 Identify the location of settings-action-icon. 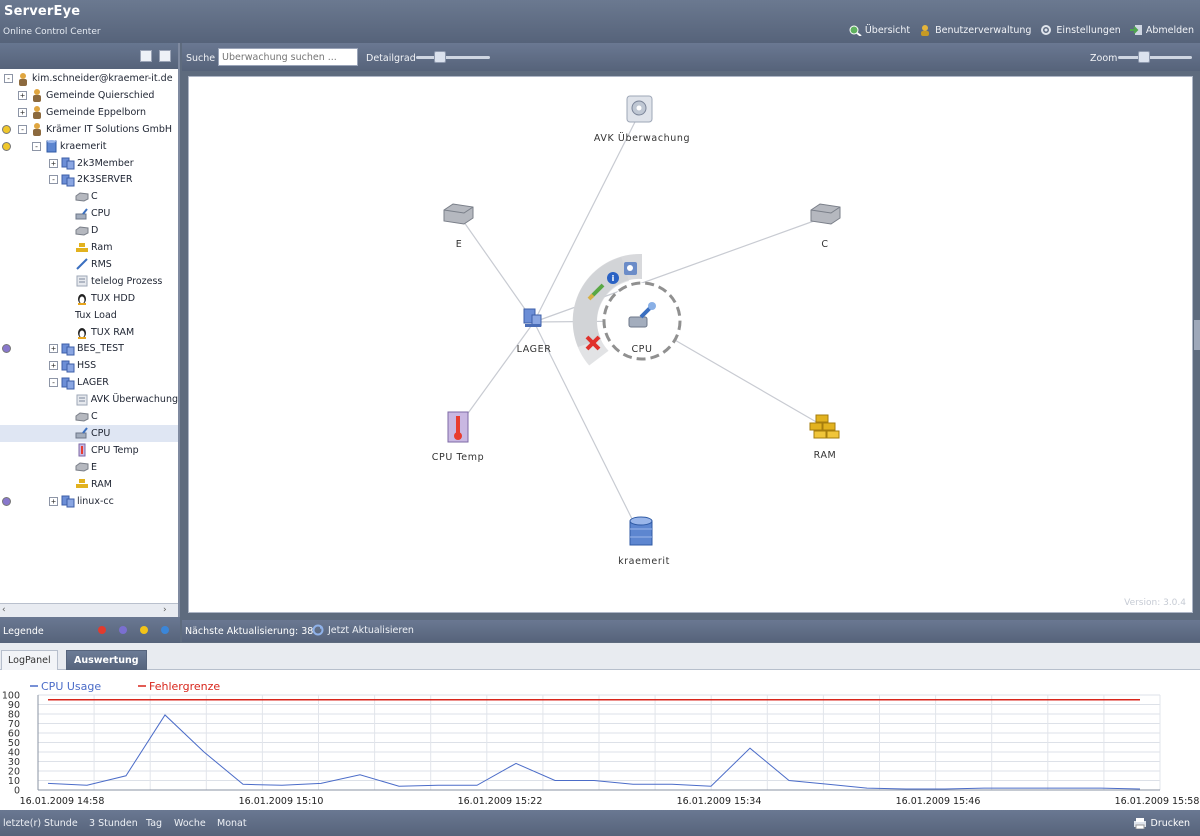
(630, 268).